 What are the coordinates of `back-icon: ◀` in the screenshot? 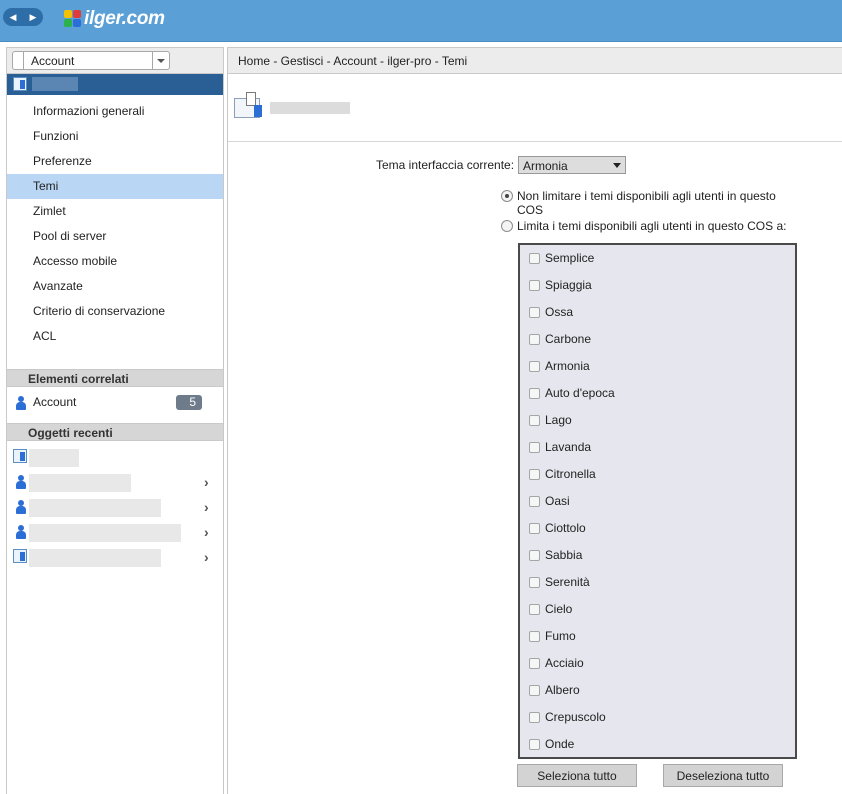 It's located at (13, 17).